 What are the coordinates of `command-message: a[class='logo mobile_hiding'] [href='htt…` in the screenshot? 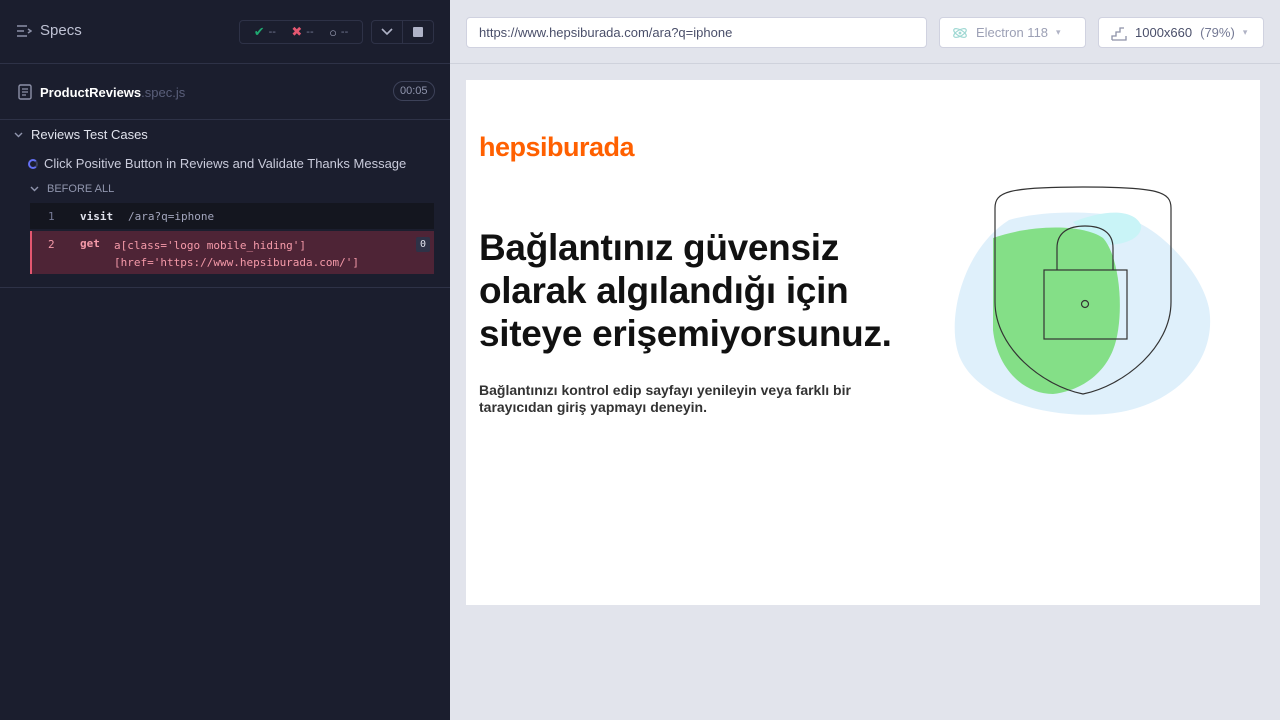 It's located at (237, 254).